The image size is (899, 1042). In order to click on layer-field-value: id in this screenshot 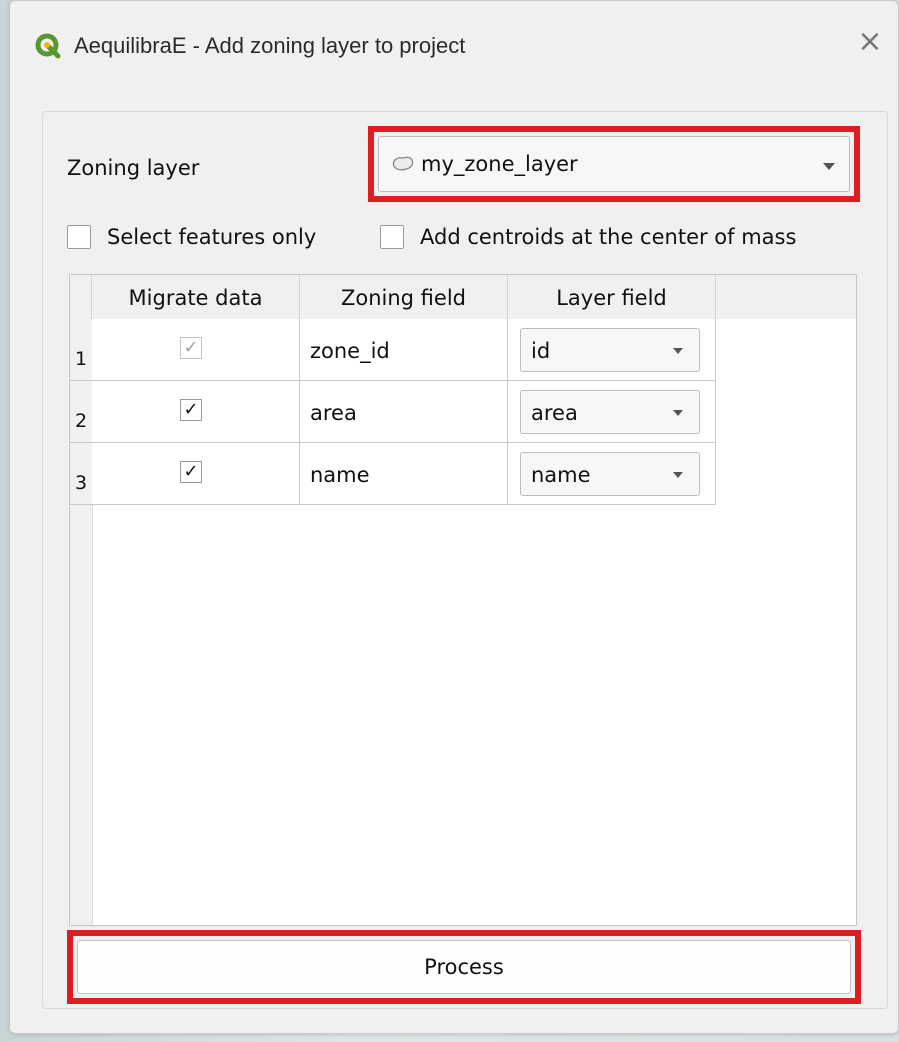, I will do `click(541, 351)`.